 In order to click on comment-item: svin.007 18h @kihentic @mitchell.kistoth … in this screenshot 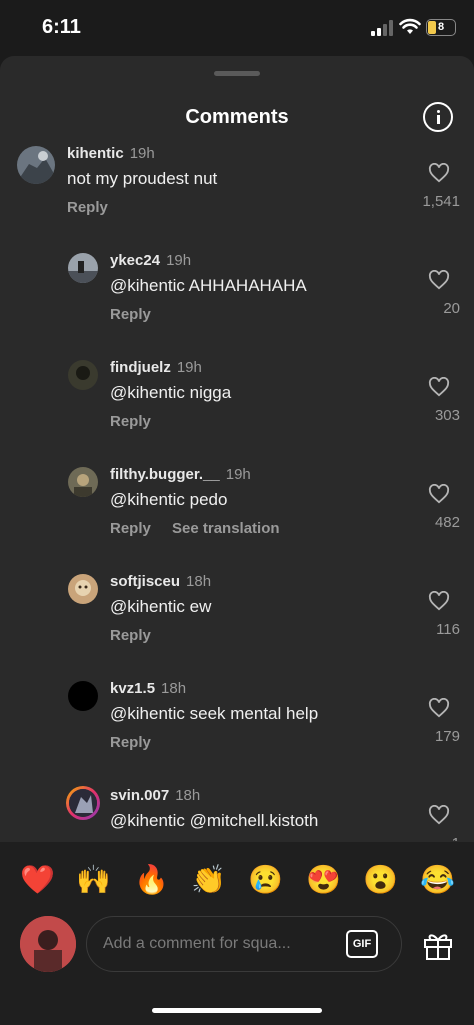, I will do `click(237, 812)`.